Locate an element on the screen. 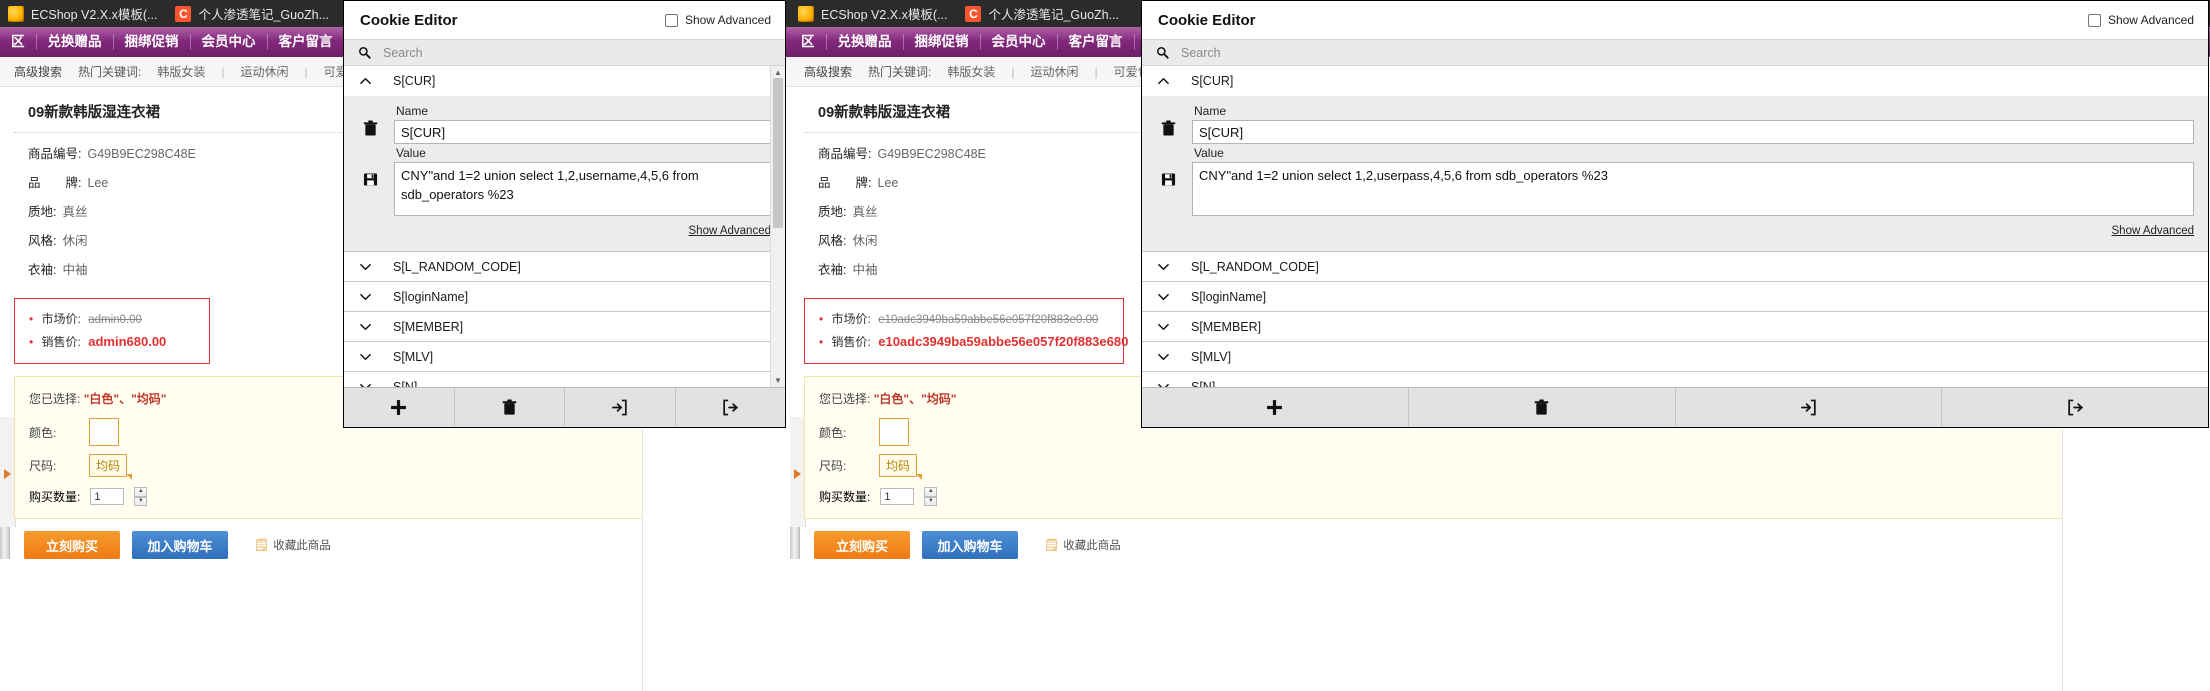 Image resolution: width=2210 pixels, height=691 pixels. value-label: Value is located at coordinates (1209, 153).